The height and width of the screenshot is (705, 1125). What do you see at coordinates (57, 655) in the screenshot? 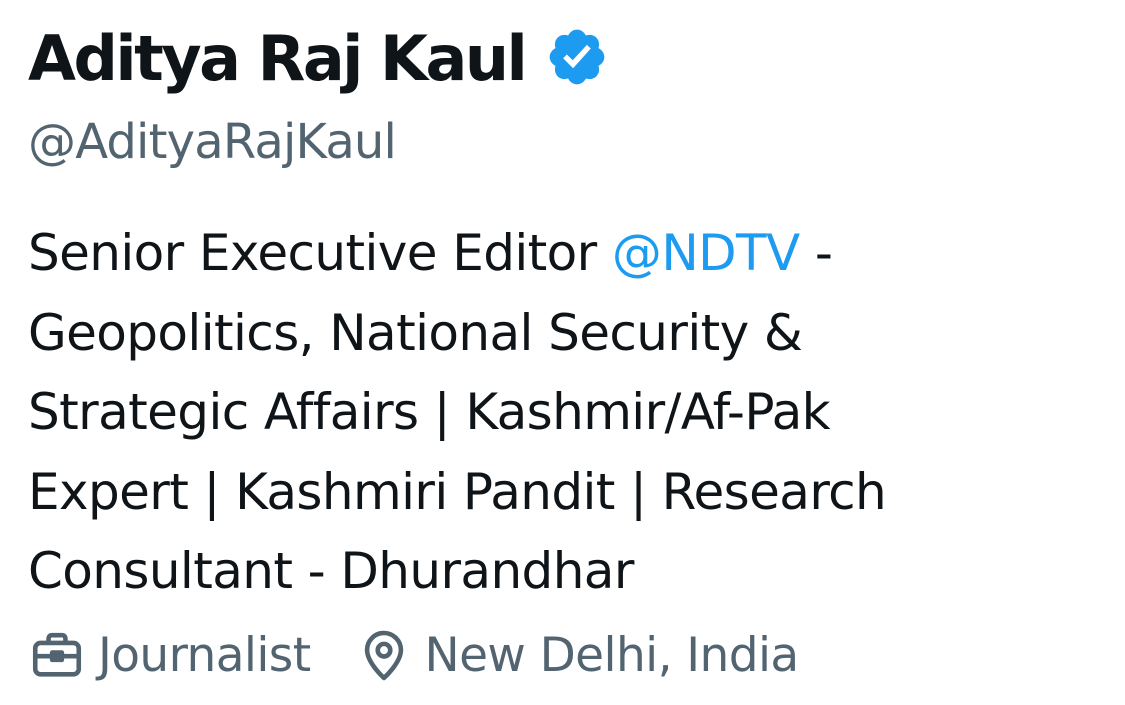
I see `briefcase-icon` at bounding box center [57, 655].